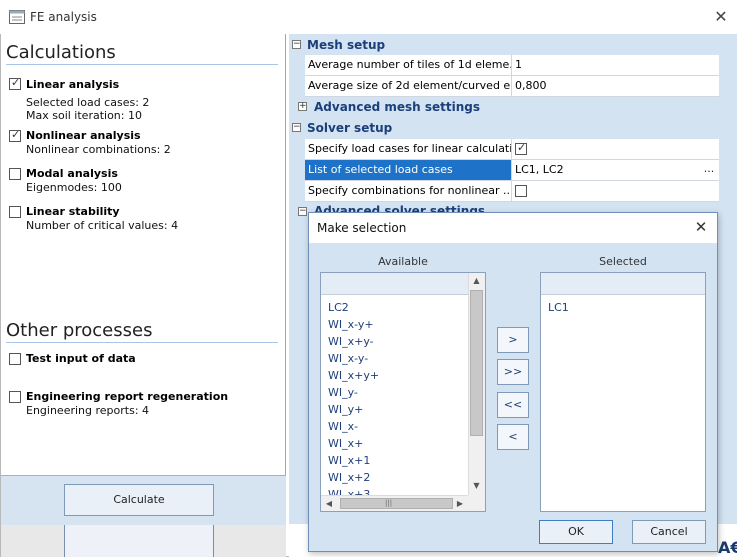  What do you see at coordinates (389, 503) in the screenshot?
I see `grip-icon: |||` at bounding box center [389, 503].